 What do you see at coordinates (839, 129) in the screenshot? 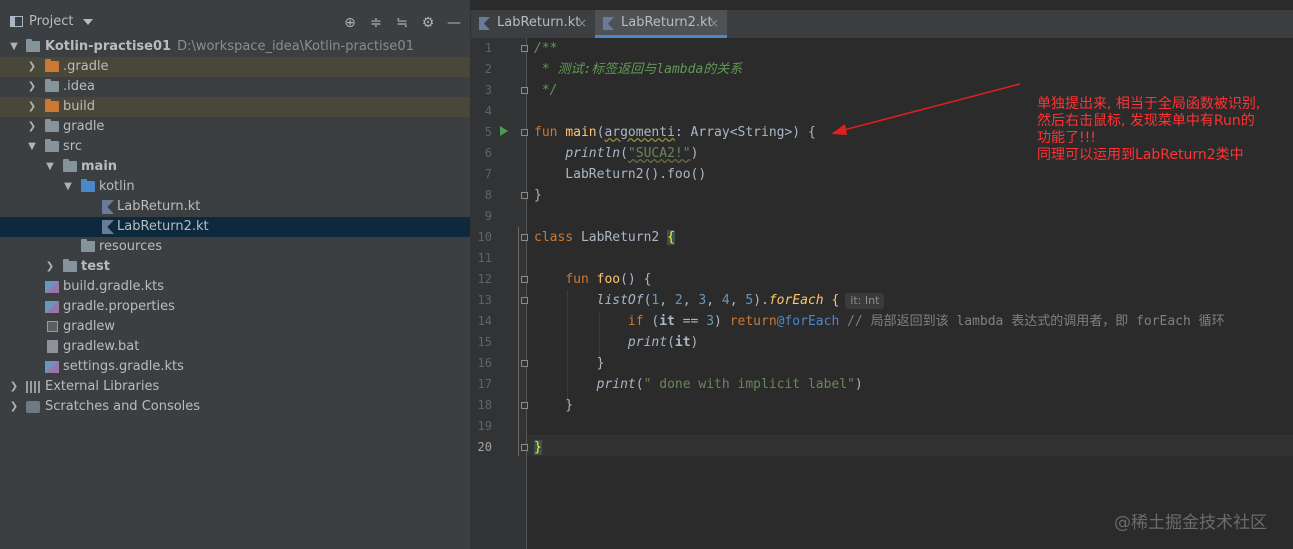
I see `annotation-arrow-head` at bounding box center [839, 129].